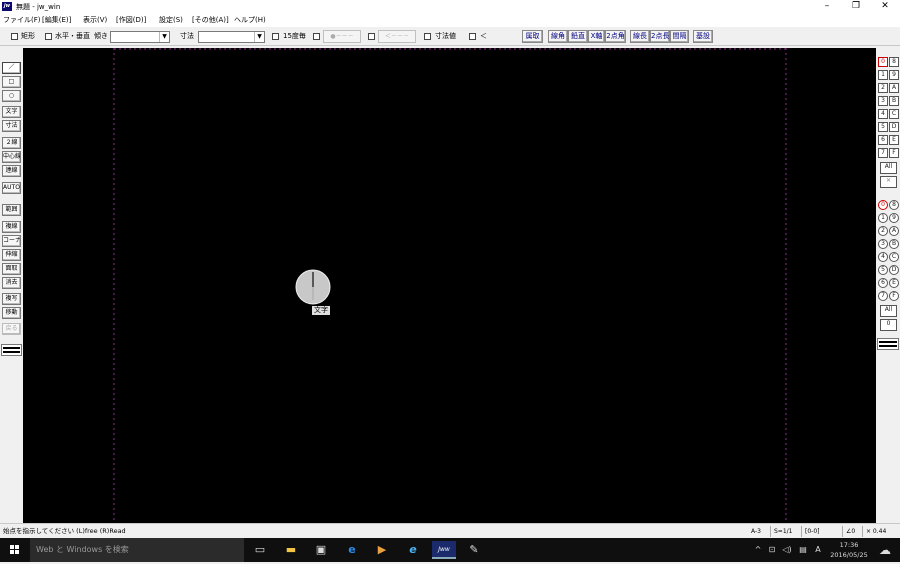 The height and width of the screenshot is (564, 900). What do you see at coordinates (894, 257) in the screenshot?
I see `layer-c: C` at bounding box center [894, 257].